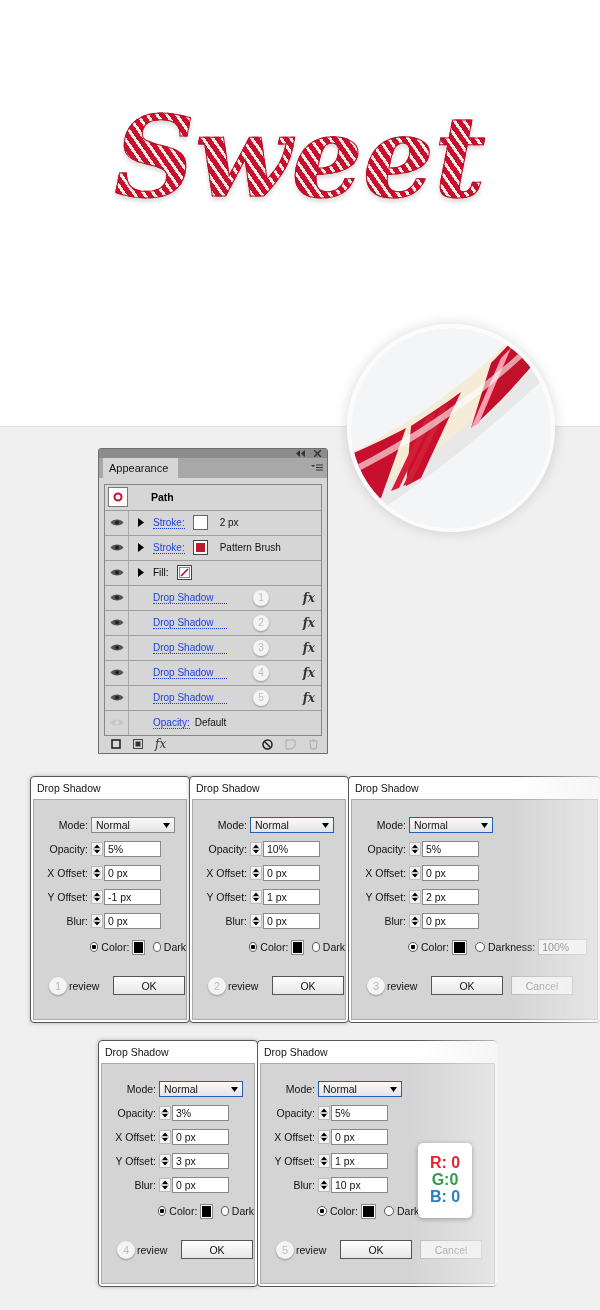 Image resolution: width=600 pixels, height=1310 pixels. I want to click on input-field: 3 px, so click(200, 1161).